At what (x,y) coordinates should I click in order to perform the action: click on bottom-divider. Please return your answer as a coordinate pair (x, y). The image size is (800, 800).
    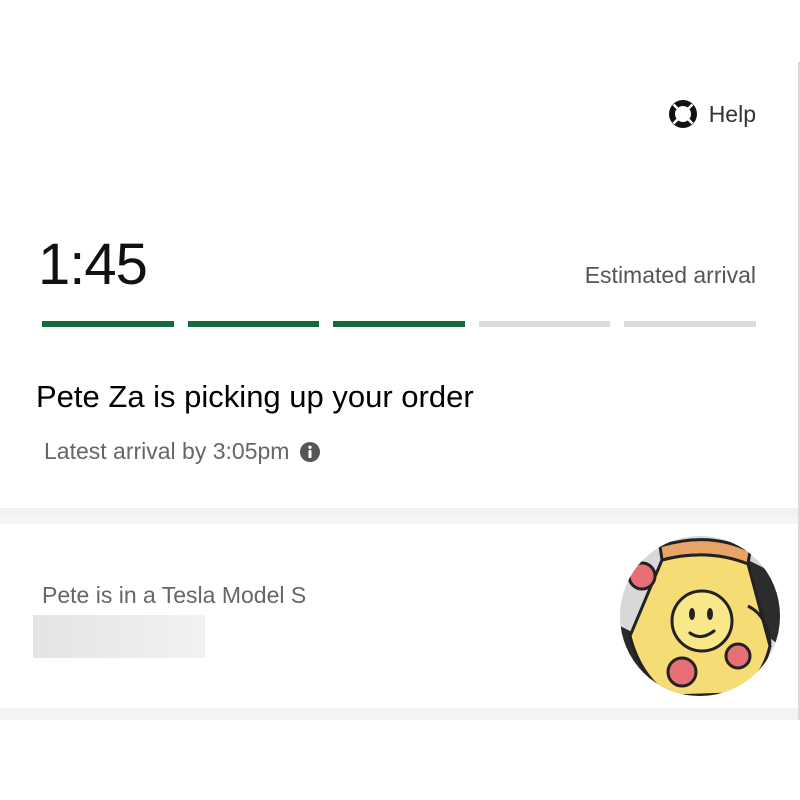
    Looking at the image, I should click on (399, 714).